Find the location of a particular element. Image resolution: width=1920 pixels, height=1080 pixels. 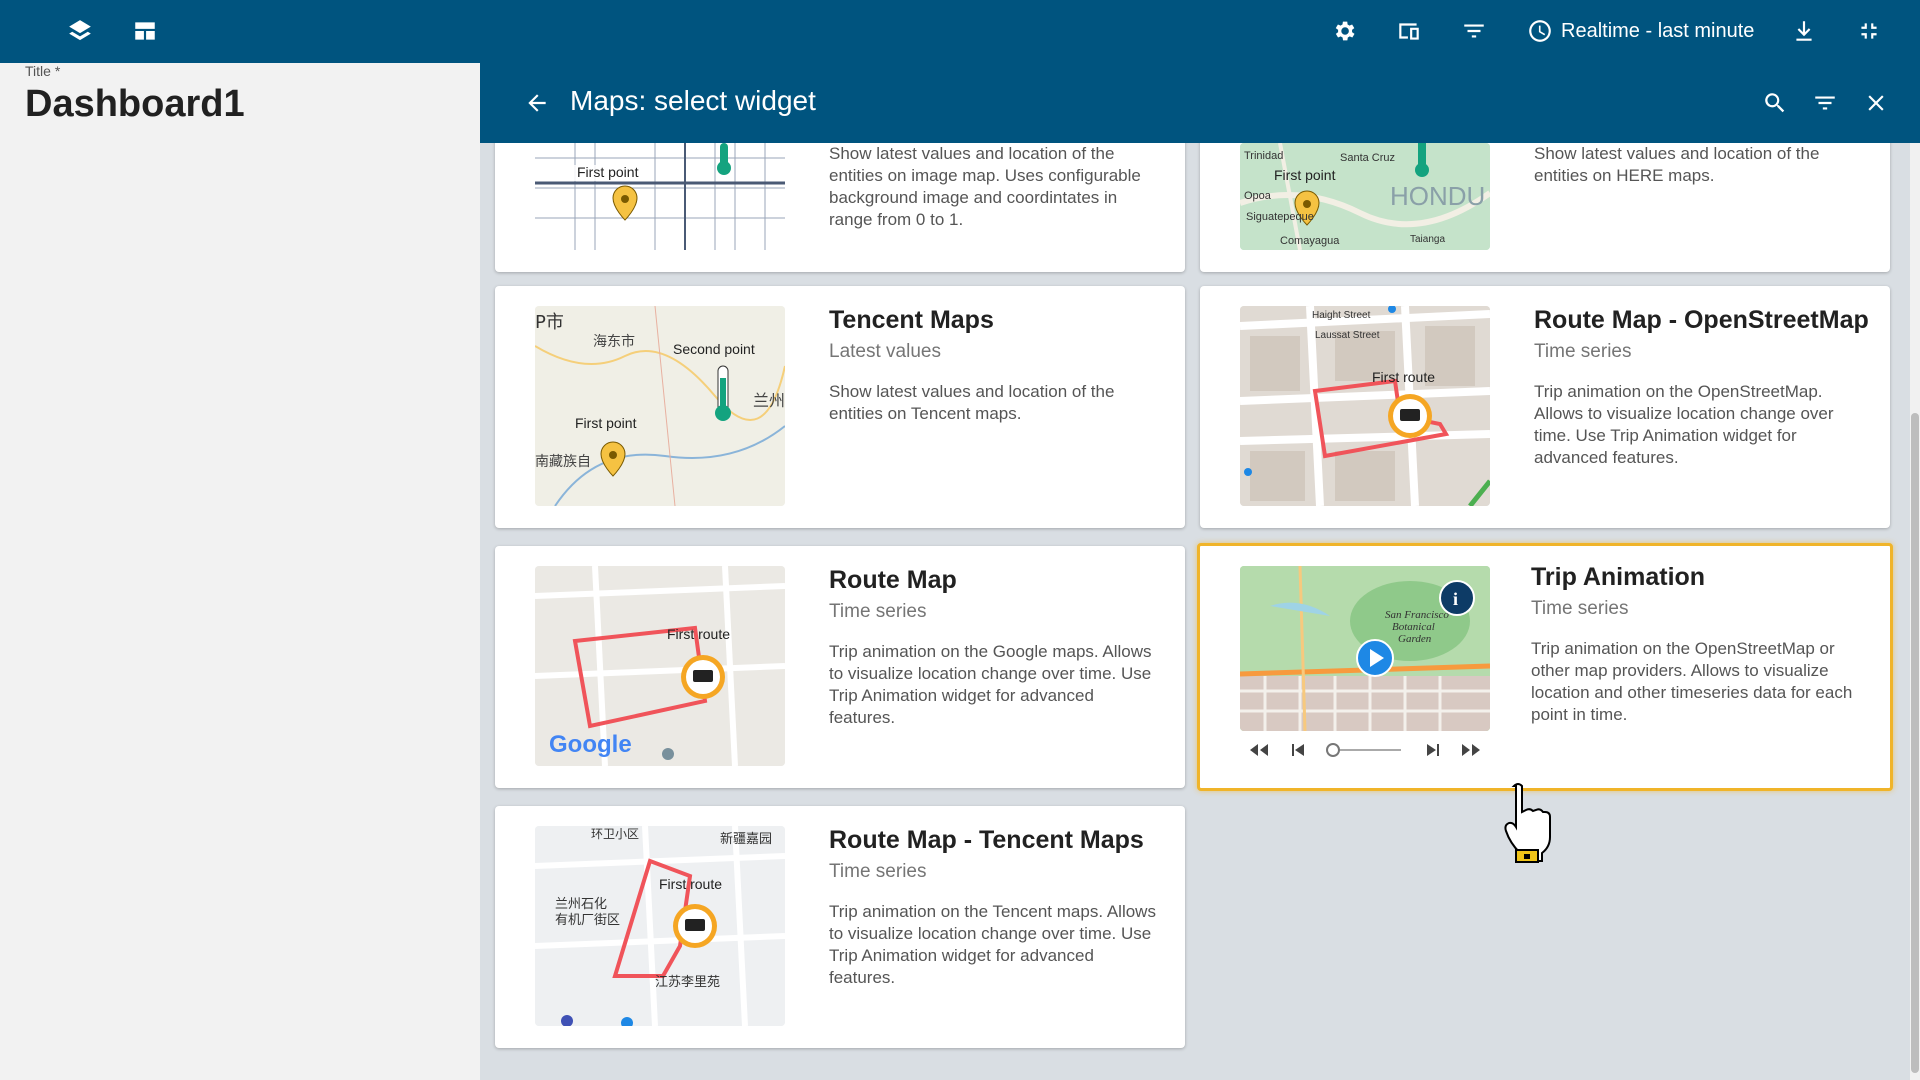

svg-text: Taianga is located at coordinates (1427, 239).